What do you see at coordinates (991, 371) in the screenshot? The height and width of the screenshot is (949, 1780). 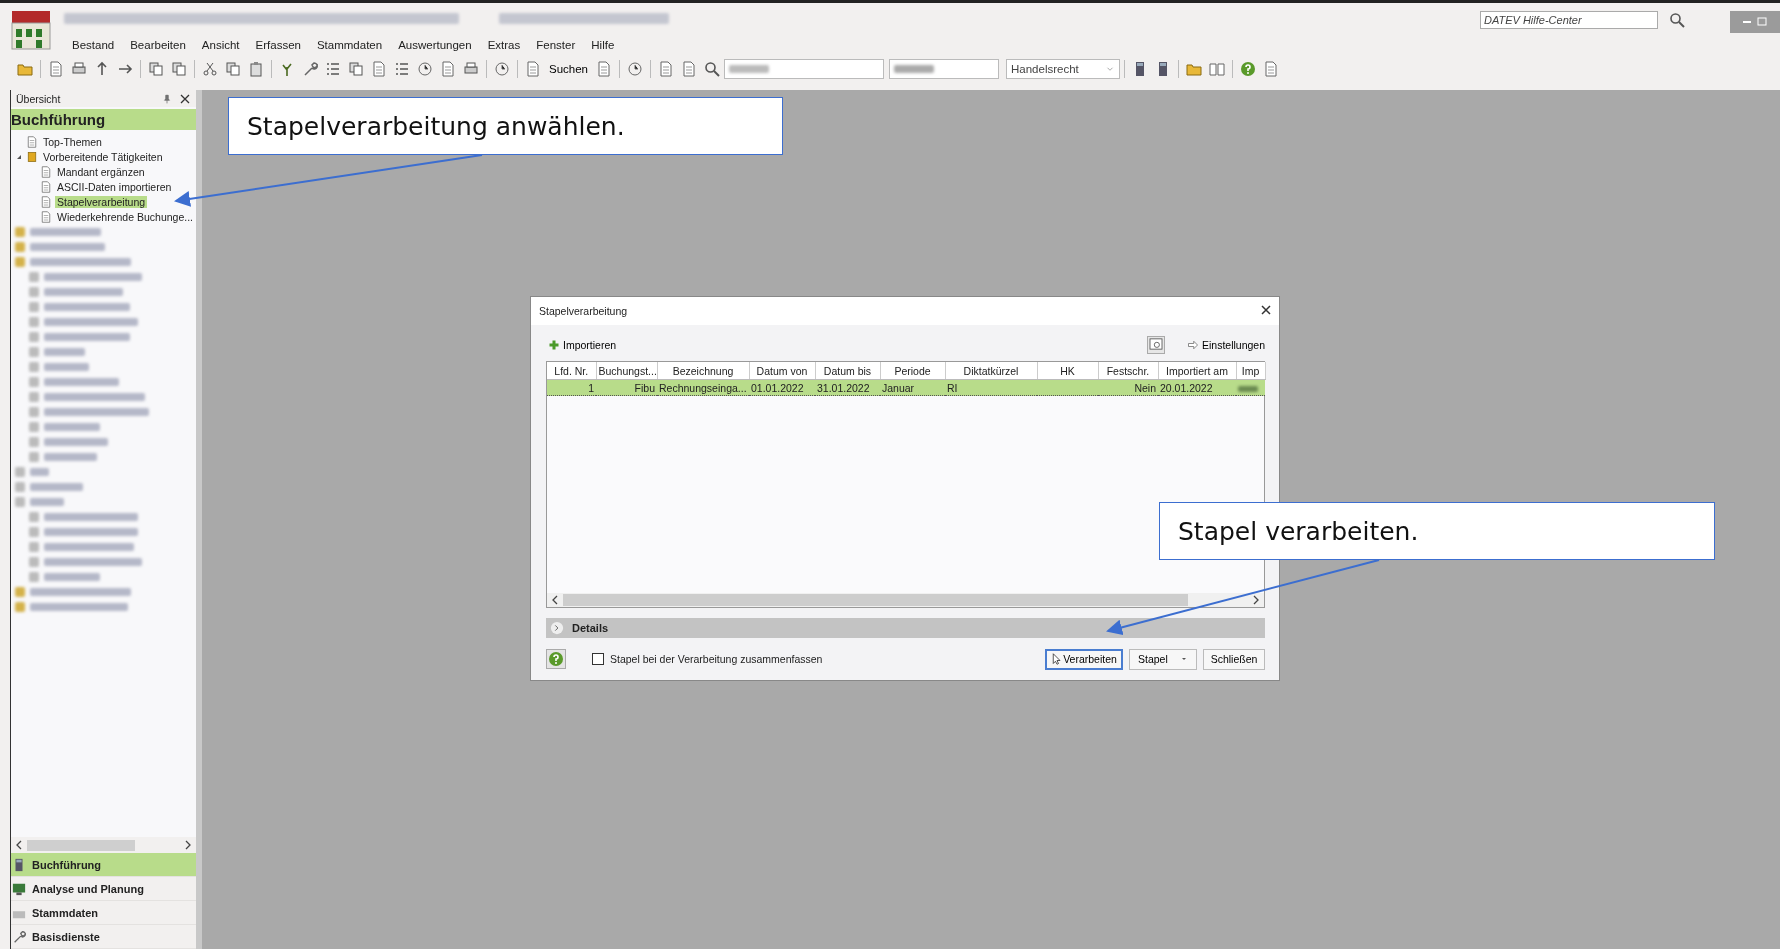 I see `column-header: Diktatkürzel` at bounding box center [991, 371].